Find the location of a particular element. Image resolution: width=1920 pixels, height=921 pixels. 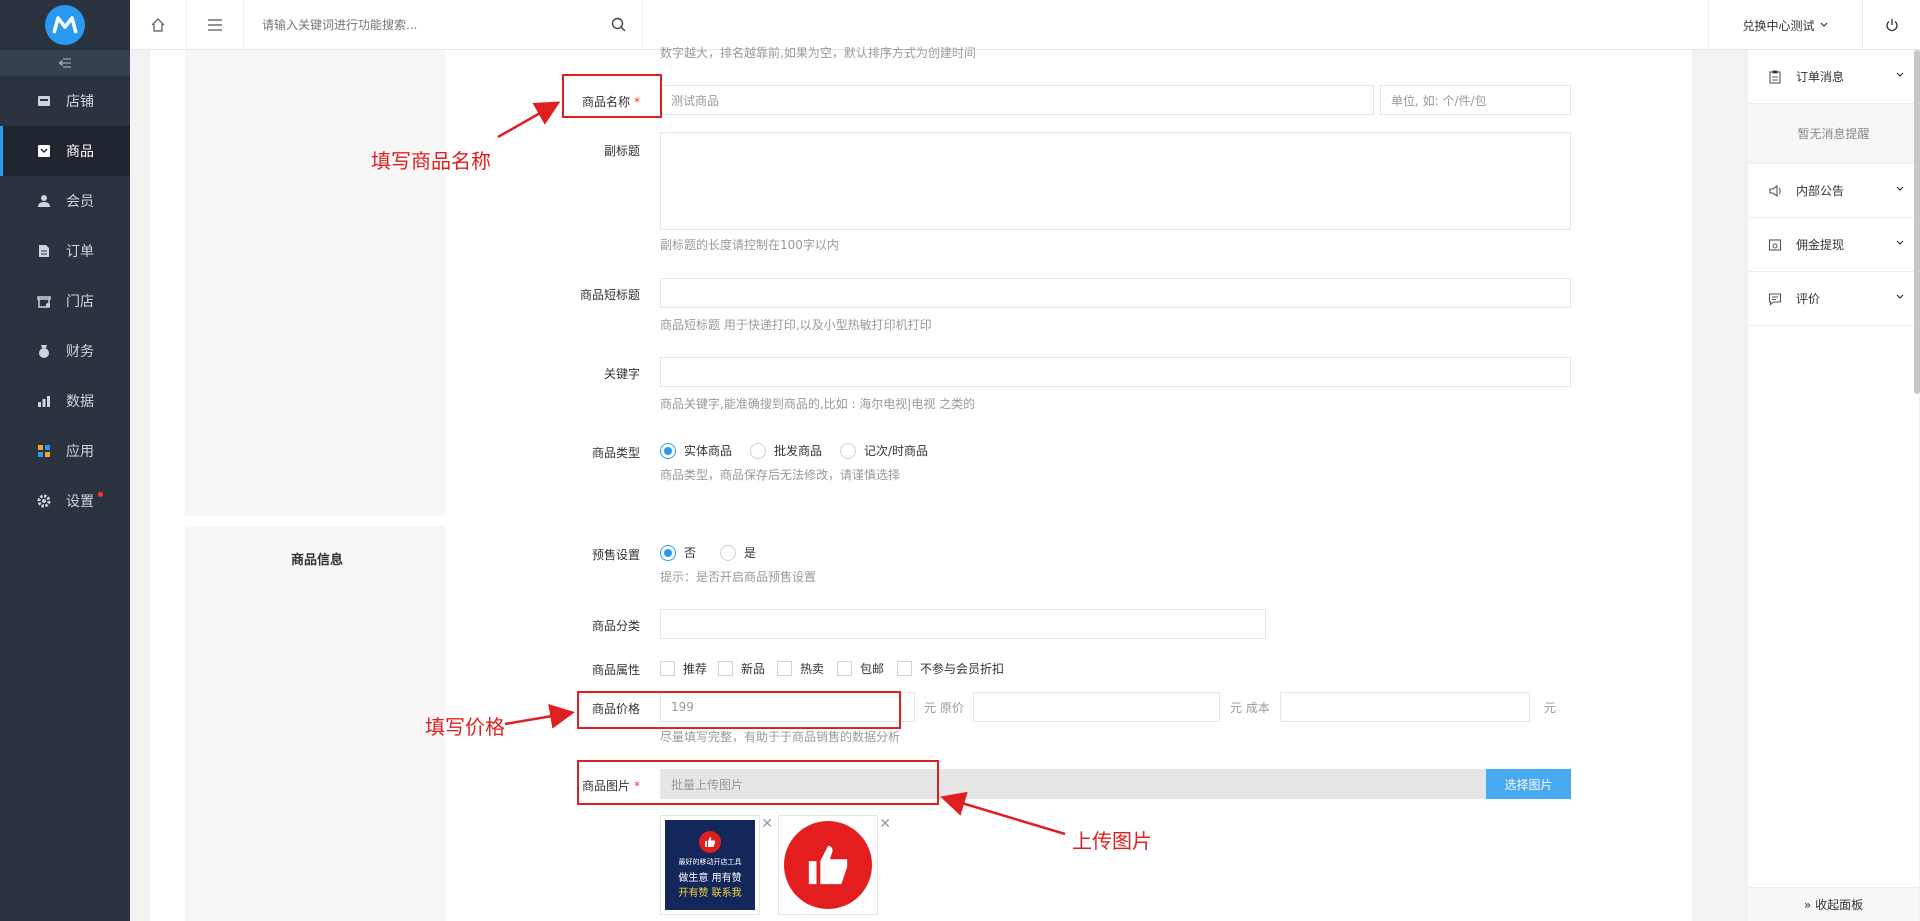

price-hint: 尽量填写完整，有助于于商品销售的数据分析 is located at coordinates (780, 737).